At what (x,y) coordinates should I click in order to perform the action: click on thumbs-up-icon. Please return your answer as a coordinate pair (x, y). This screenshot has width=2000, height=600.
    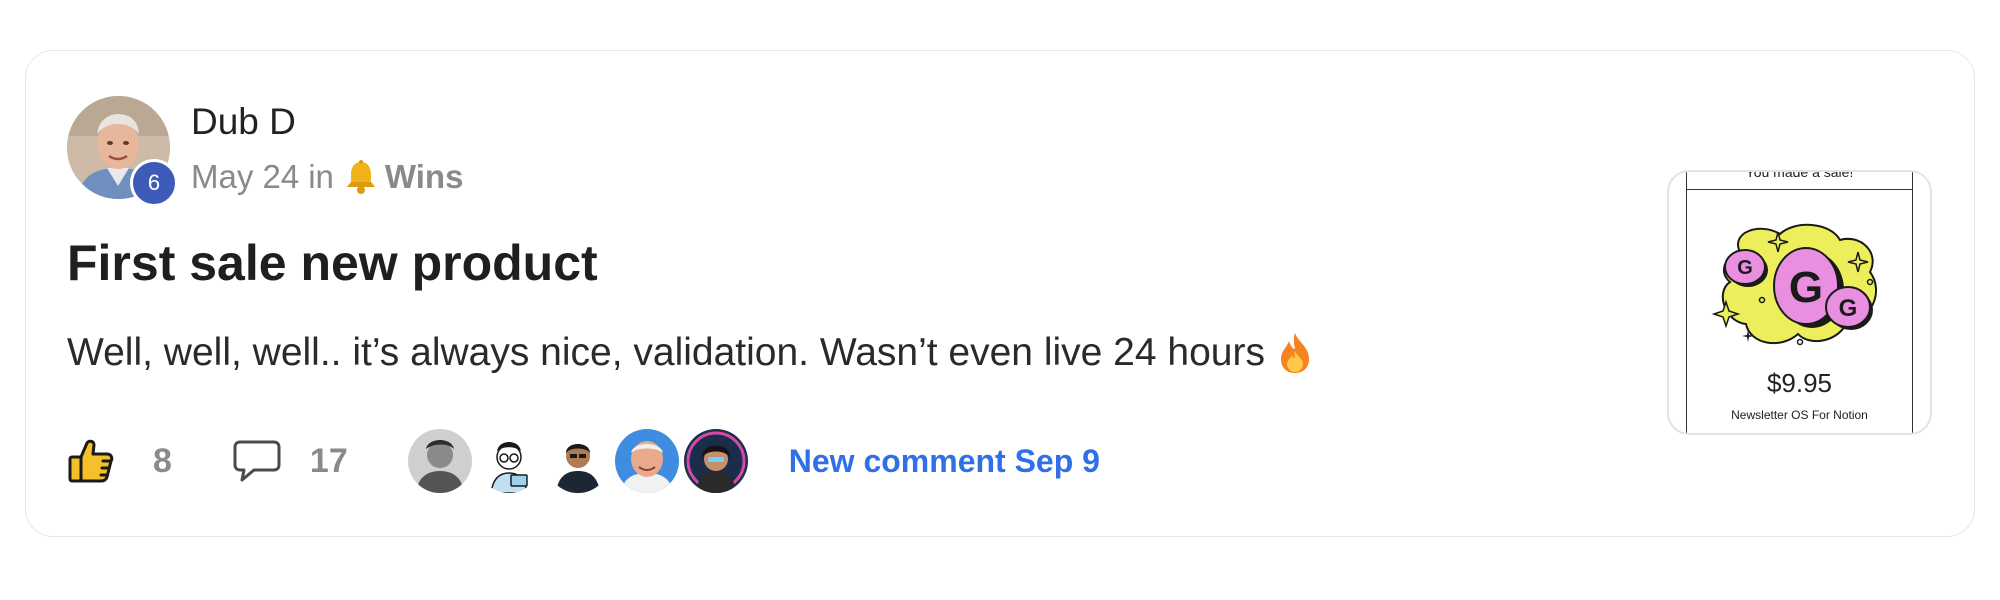
    Looking at the image, I should click on (91, 461).